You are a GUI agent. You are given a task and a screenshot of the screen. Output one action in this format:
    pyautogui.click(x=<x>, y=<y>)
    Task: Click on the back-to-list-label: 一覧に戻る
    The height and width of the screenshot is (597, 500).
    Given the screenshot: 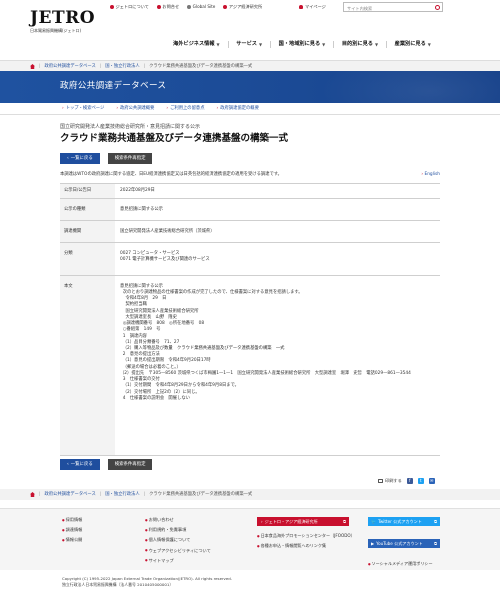 What is the action you would take?
    pyautogui.click(x=81, y=158)
    